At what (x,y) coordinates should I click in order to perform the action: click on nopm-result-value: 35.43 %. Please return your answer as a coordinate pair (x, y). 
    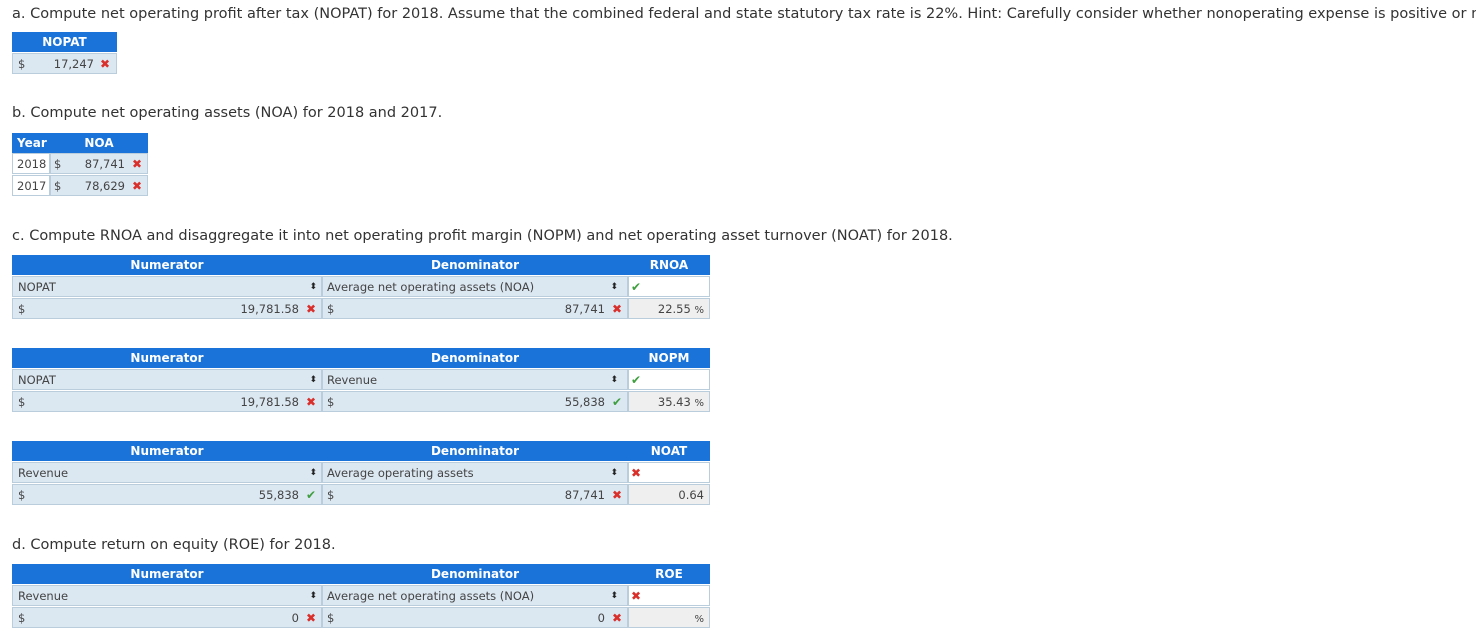
    Looking at the image, I should click on (681, 402).